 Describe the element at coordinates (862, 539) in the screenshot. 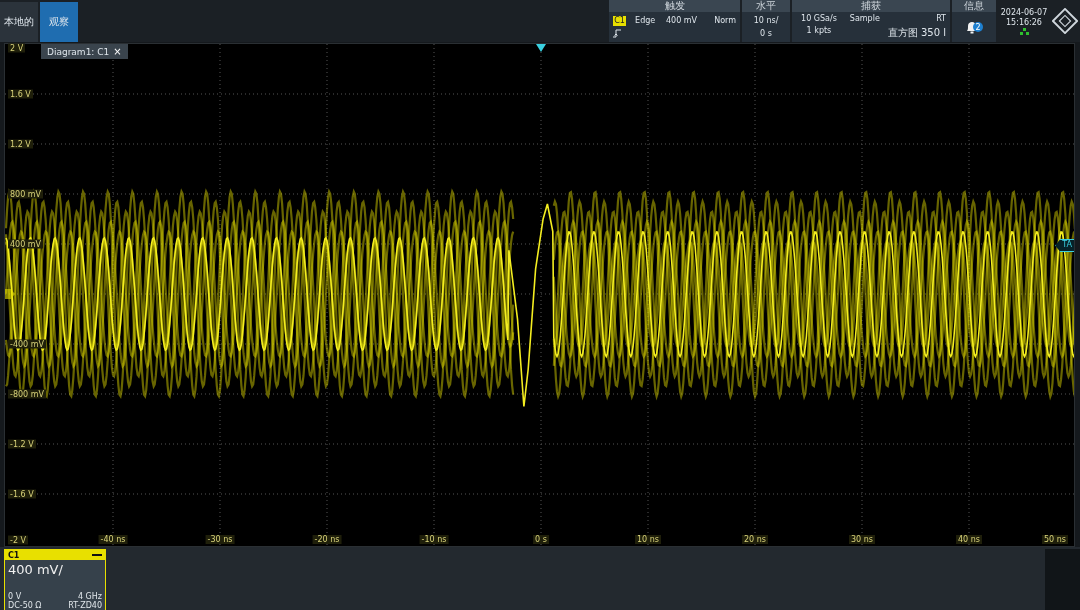

I see `x-axis-label: 30 ns` at that location.